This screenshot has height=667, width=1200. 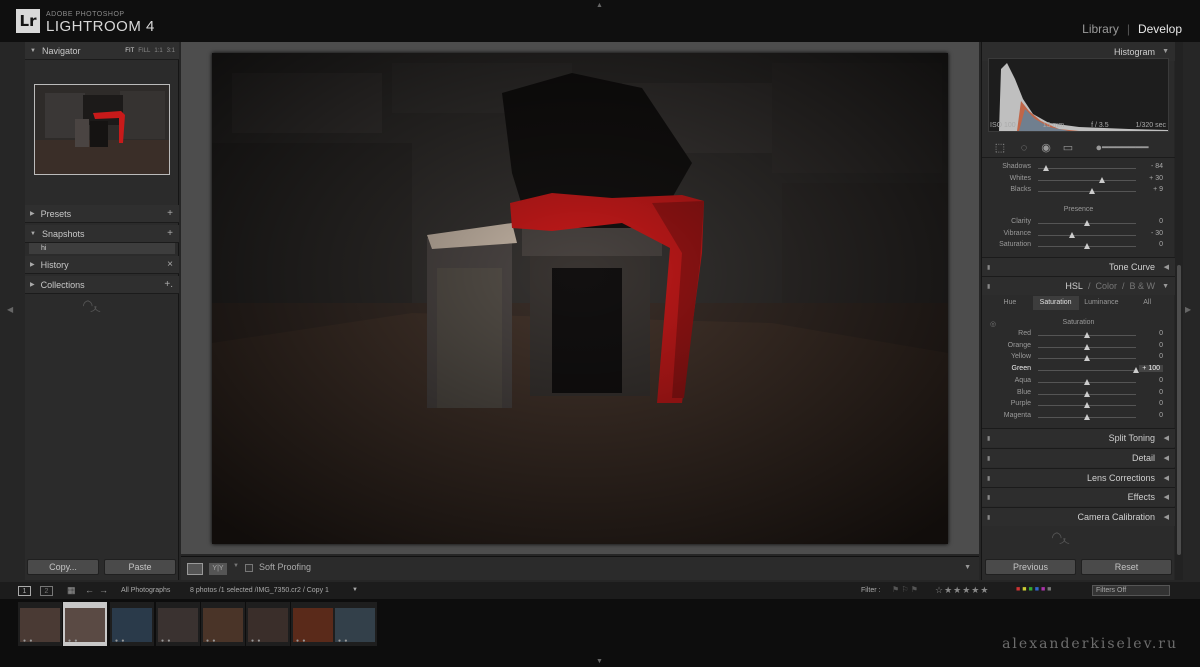 I want to click on basic-slider-whites: Whites + 30, so click(x=1078, y=180).